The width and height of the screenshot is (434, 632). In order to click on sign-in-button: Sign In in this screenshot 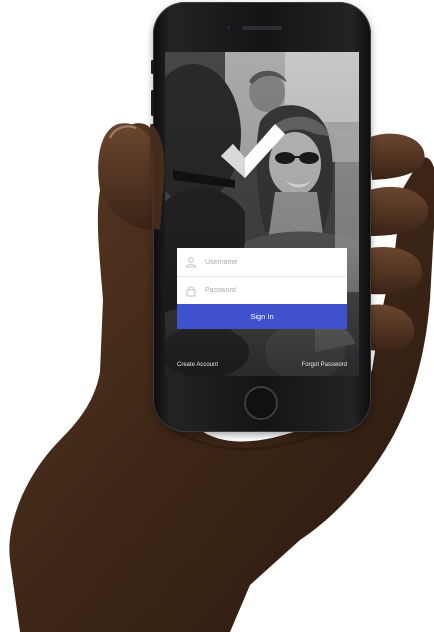, I will do `click(262, 316)`.